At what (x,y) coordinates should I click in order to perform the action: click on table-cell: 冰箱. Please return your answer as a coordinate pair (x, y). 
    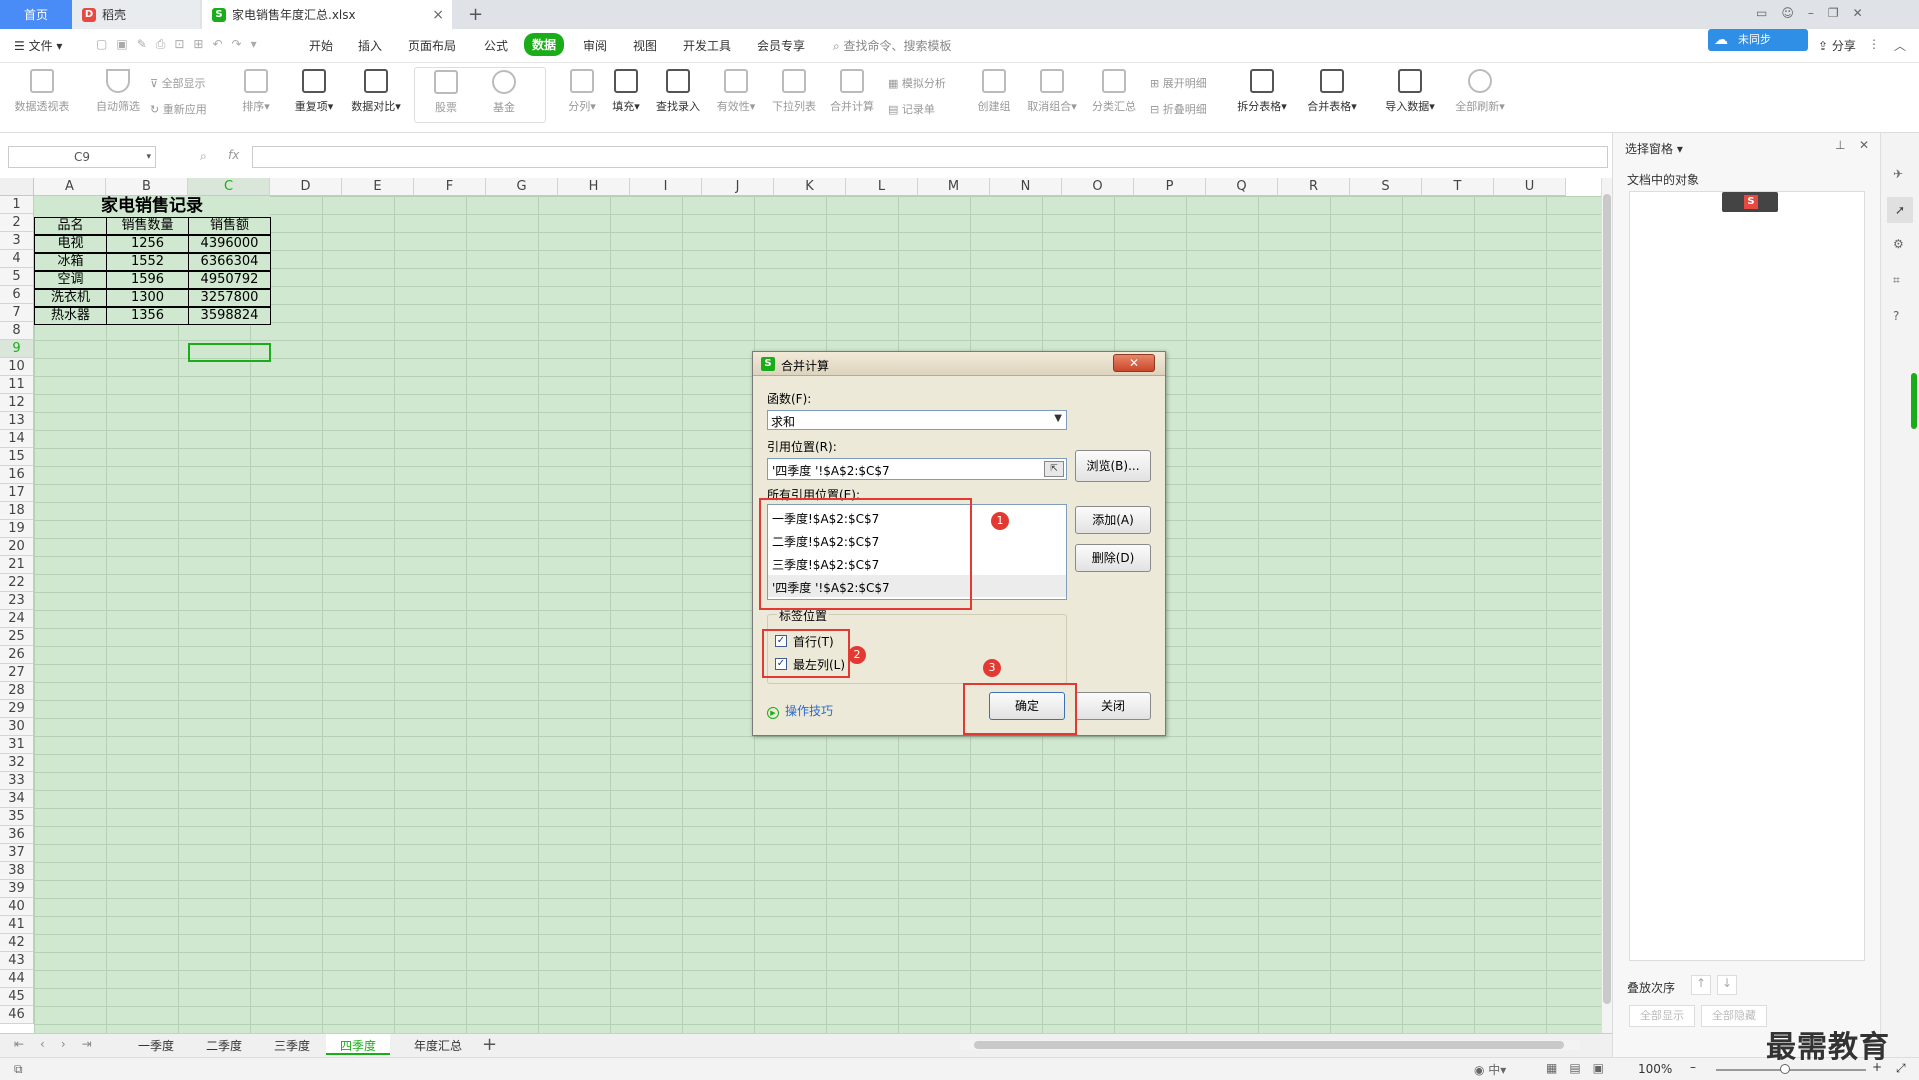
    Looking at the image, I should click on (70, 262).